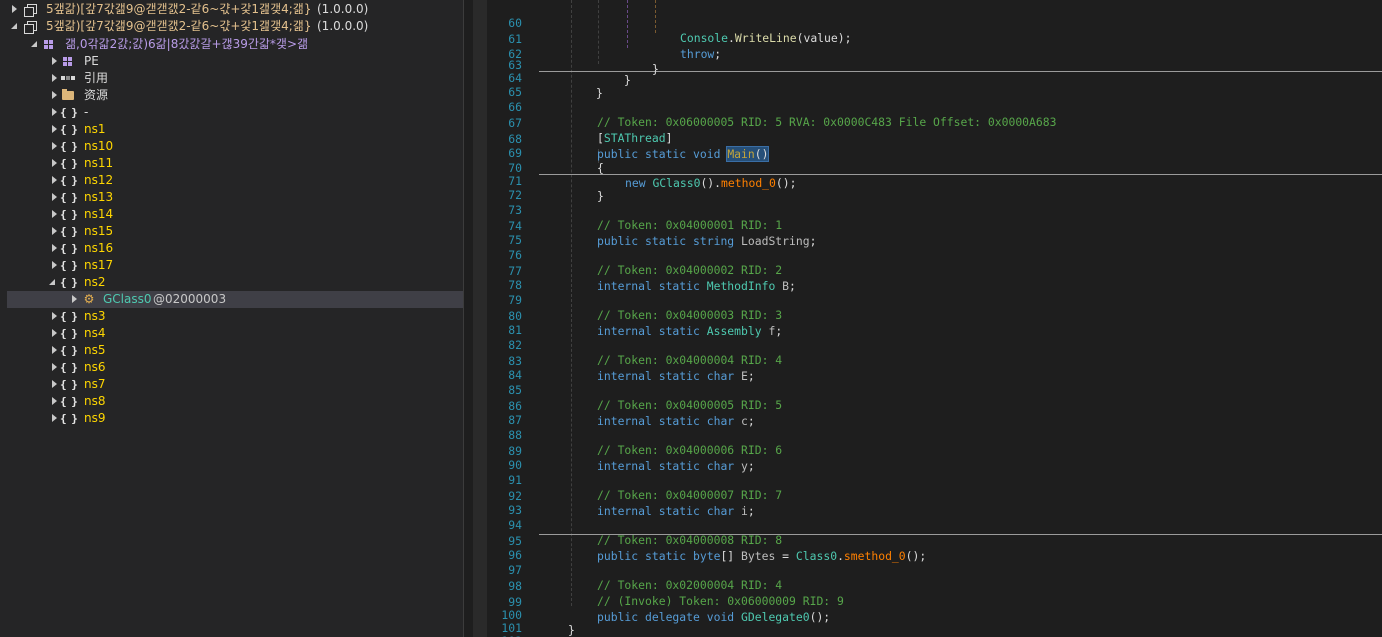 The height and width of the screenshot is (637, 1382). I want to click on tree-node-namespace: { } ns13, so click(231, 197).